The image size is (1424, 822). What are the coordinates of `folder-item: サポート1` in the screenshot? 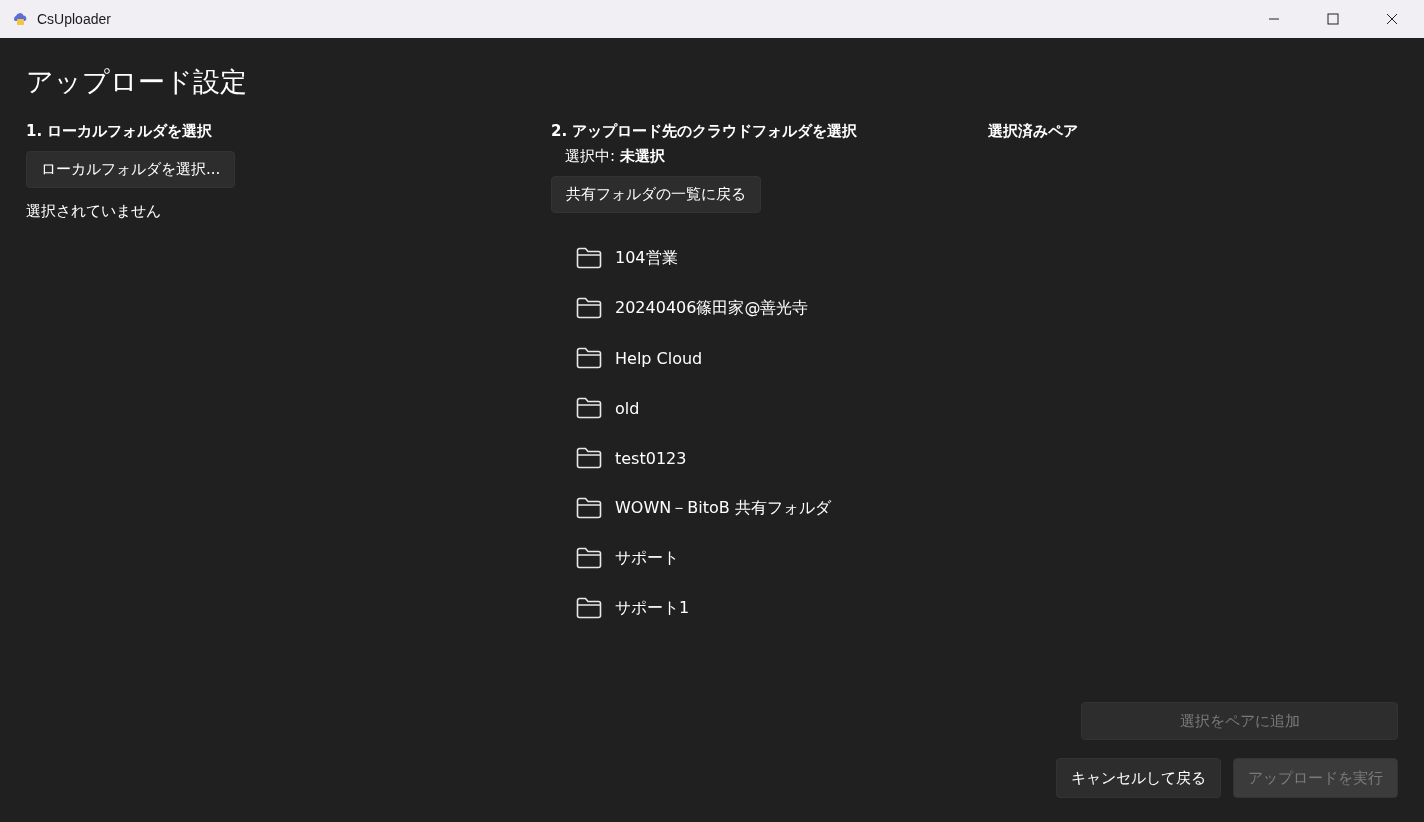 It's located at (691, 608).